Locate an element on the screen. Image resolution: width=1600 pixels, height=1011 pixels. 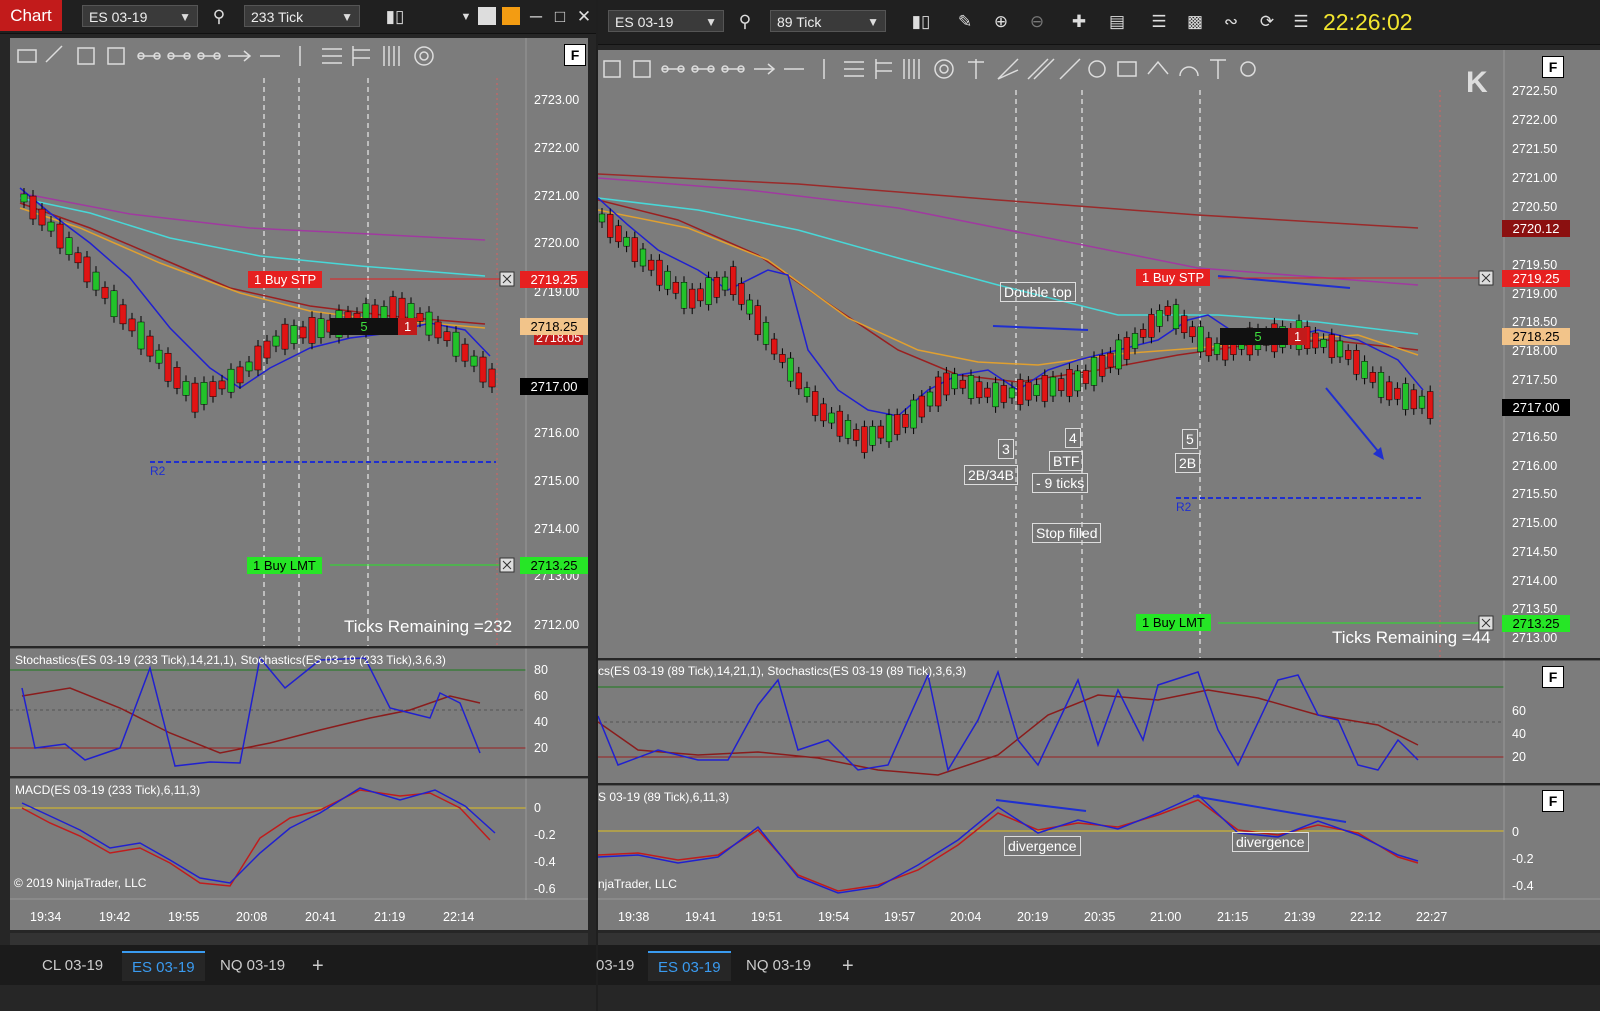
pencil-icon: ✎ is located at coordinates (965, 22).